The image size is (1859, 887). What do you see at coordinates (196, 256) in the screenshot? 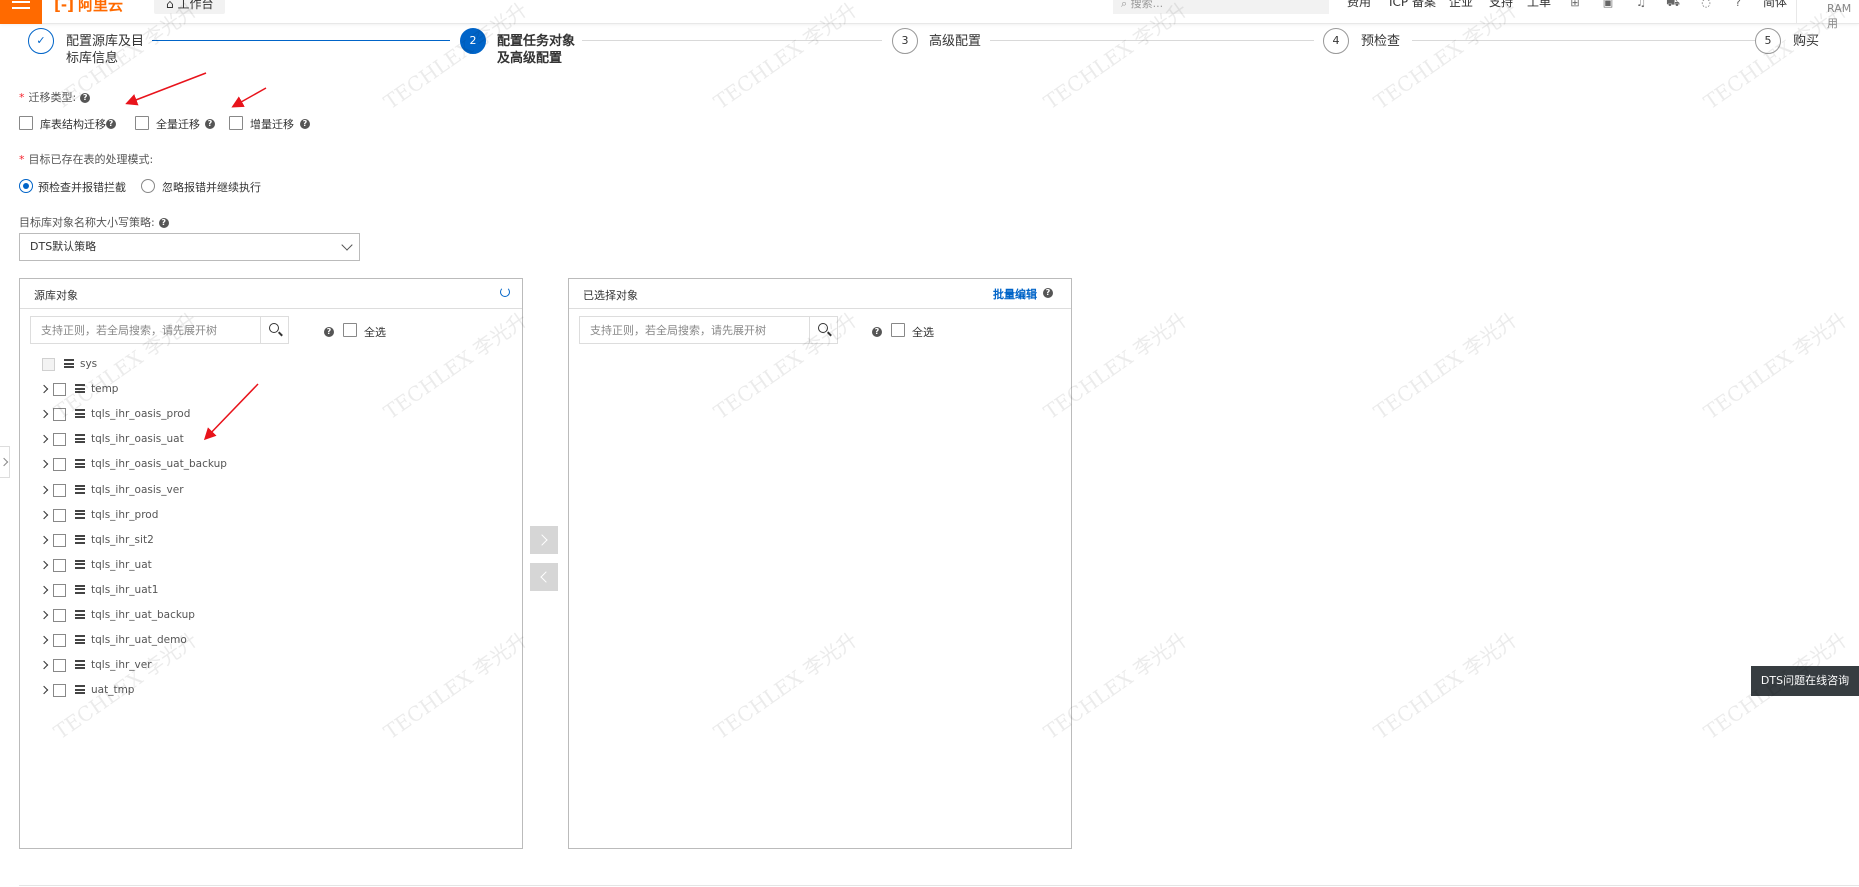
I see `annotation-arrows` at bounding box center [196, 256].